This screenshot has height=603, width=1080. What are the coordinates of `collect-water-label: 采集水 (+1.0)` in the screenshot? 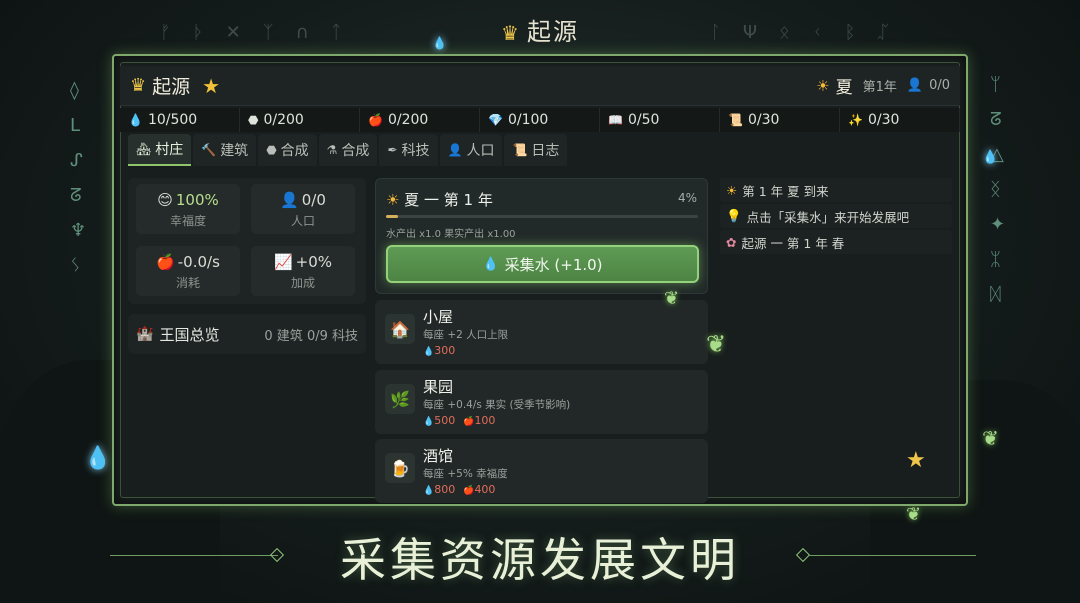 It's located at (553, 264).